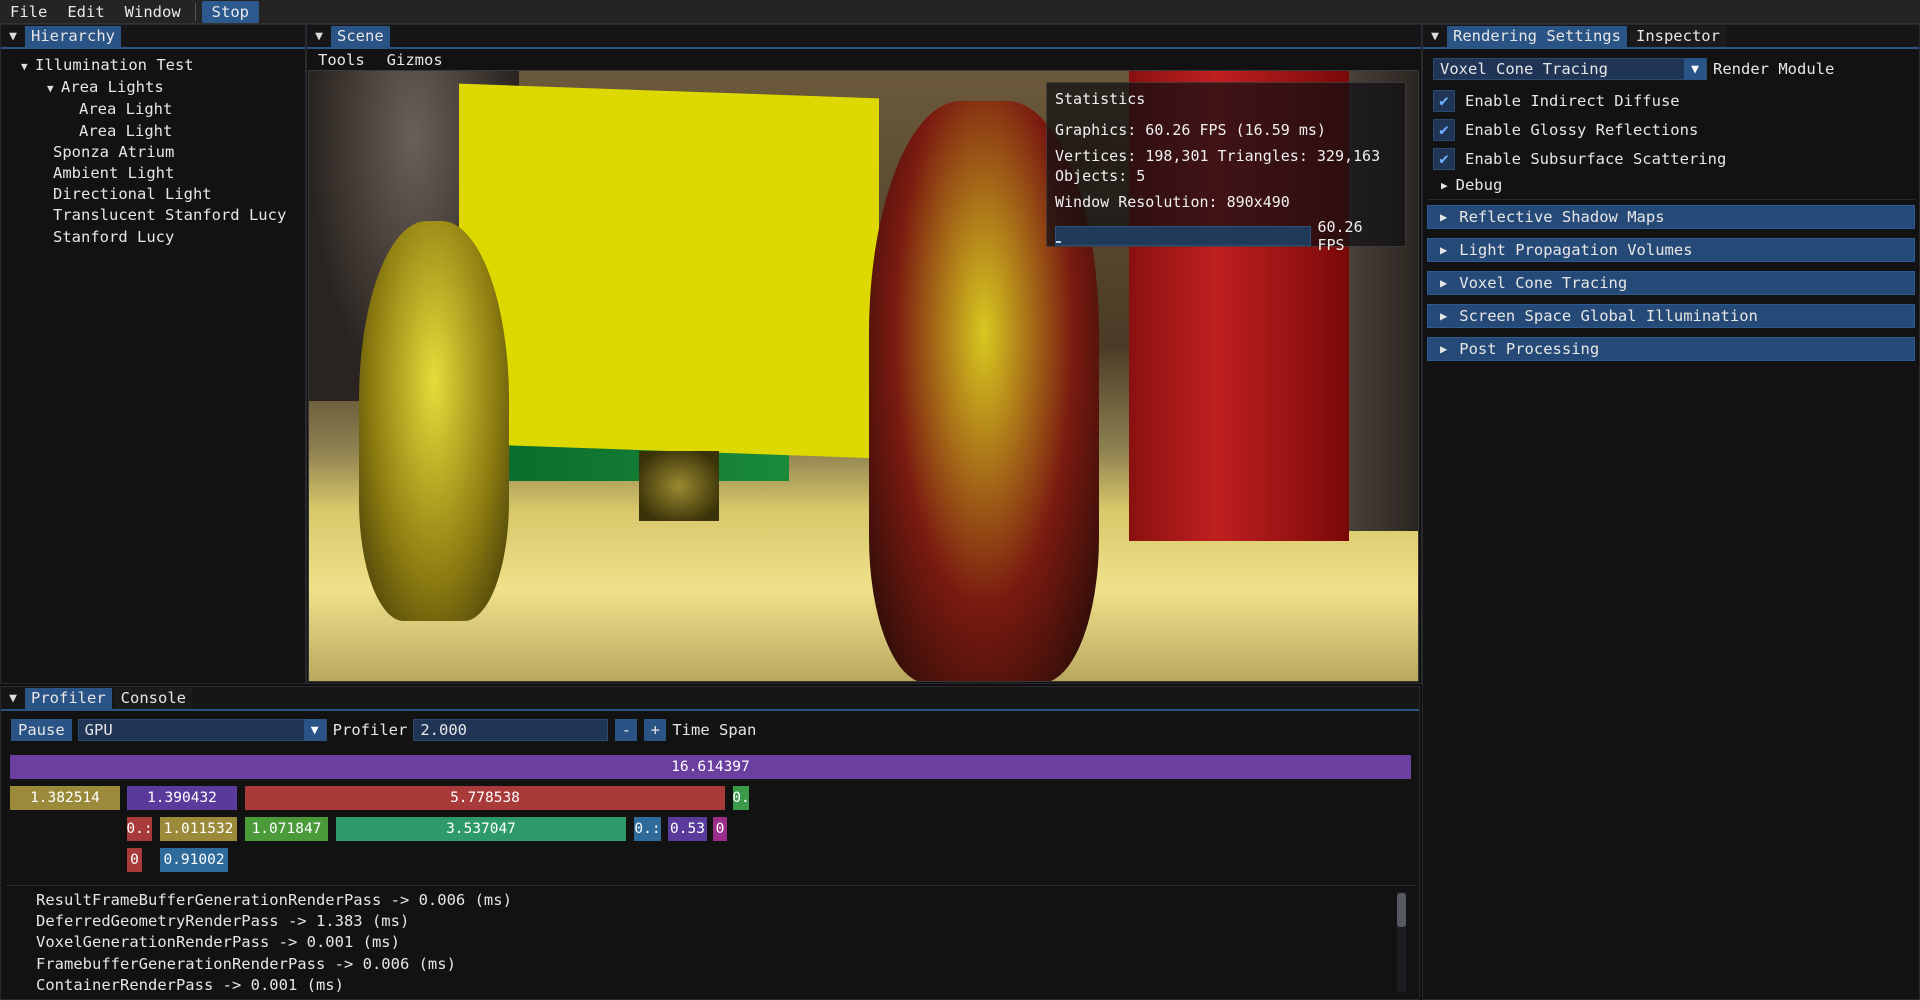  What do you see at coordinates (202, 730) in the screenshot?
I see `device-select: GPU ▼` at bounding box center [202, 730].